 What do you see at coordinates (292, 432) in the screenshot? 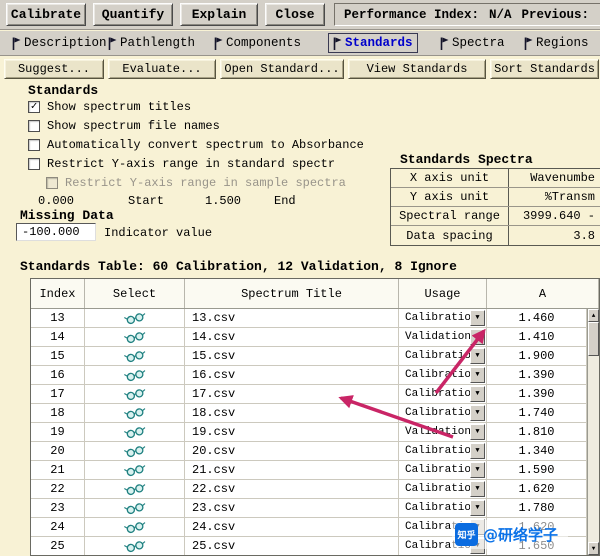
I see `spectrum-title-cell: 19.csv` at bounding box center [292, 432].